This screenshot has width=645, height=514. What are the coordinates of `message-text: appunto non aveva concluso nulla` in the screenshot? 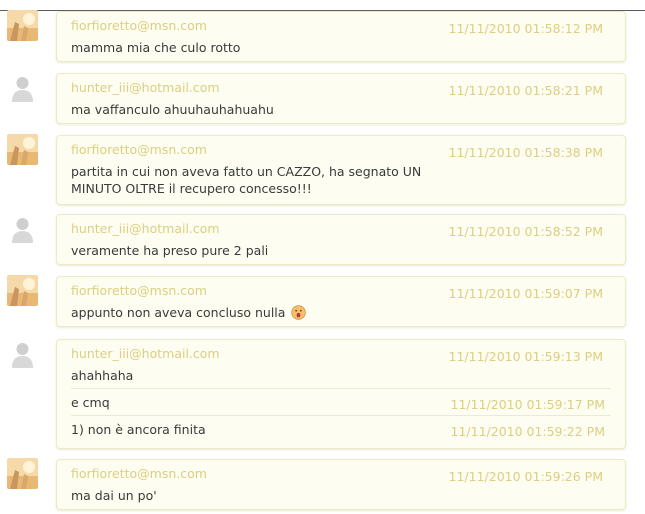 It's located at (189, 312).